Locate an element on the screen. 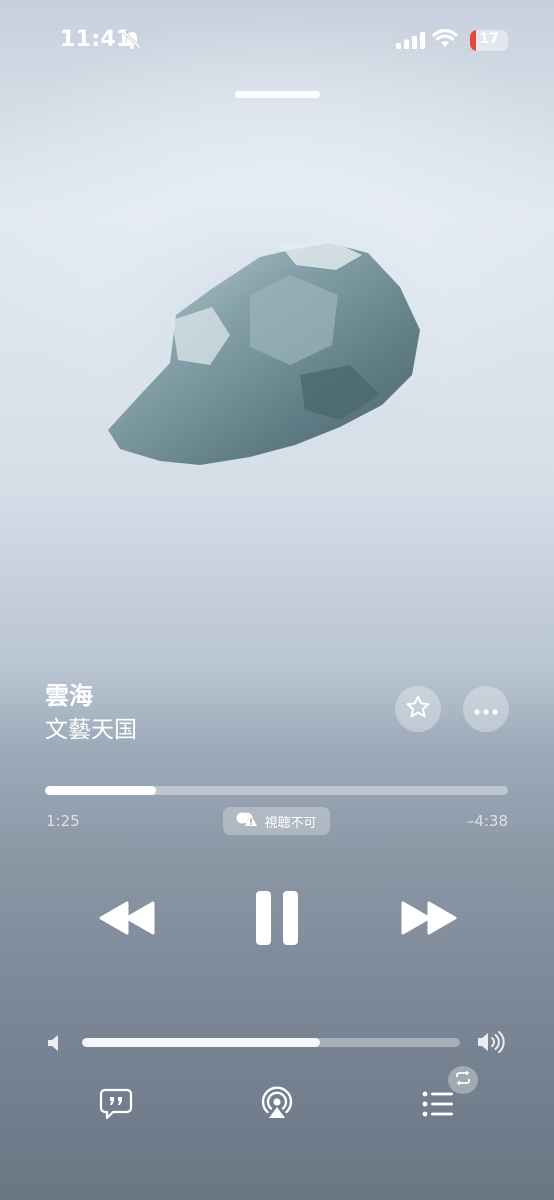 The image size is (554, 1200). lossless-warning-icon is located at coordinates (247, 821).